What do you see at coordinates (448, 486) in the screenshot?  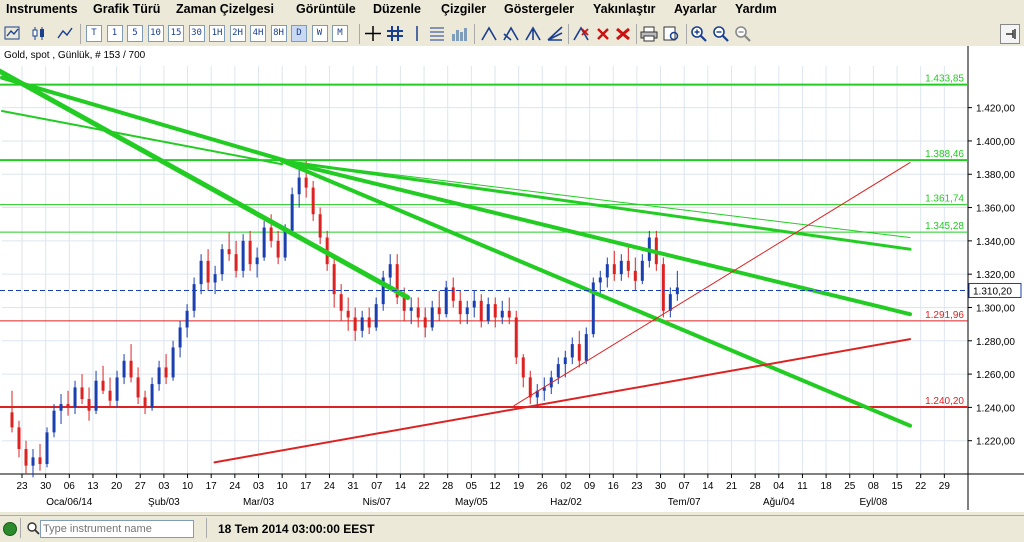 I see `x-tick-label: 28` at bounding box center [448, 486].